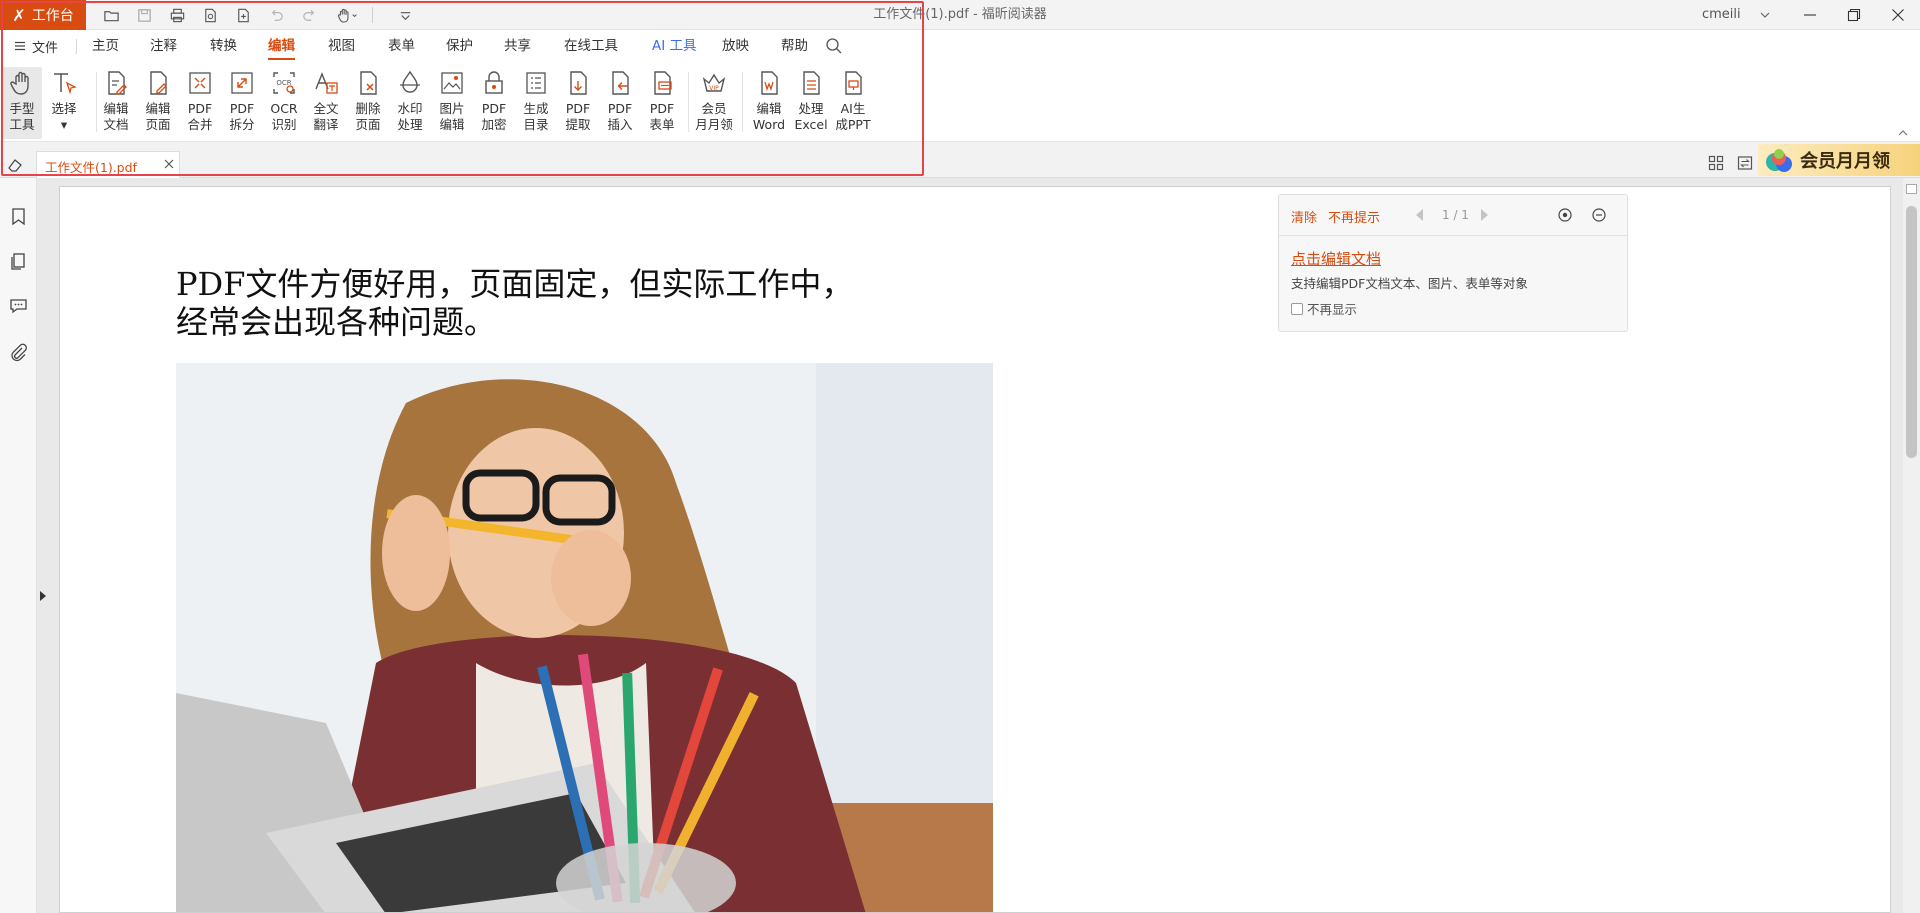 Image resolution: width=1920 pixels, height=913 pixels. I want to click on ribbon-button-pdf-insert: PDF 插入, so click(620, 103).